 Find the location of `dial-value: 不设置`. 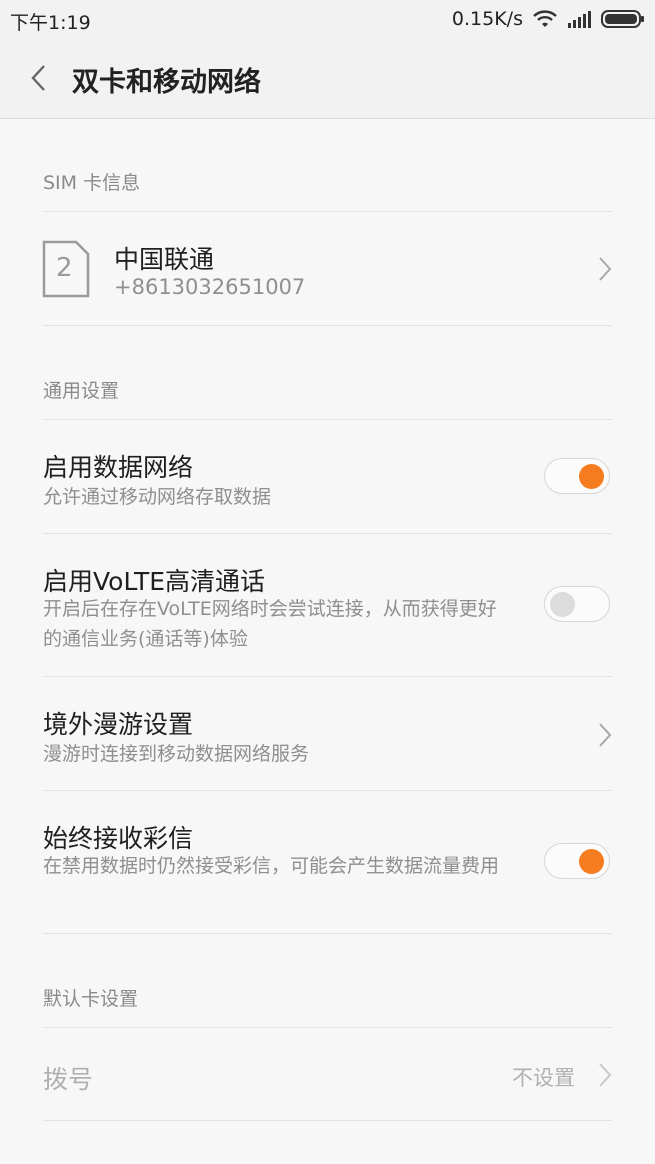

dial-value: 不设置 is located at coordinates (543, 1078).